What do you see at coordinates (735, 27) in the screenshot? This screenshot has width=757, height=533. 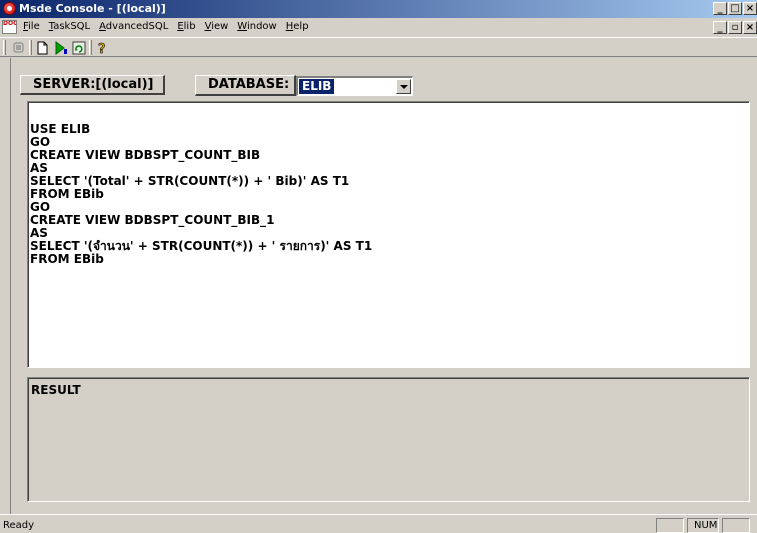 I see `mdi-restore-button: ▫` at bounding box center [735, 27].